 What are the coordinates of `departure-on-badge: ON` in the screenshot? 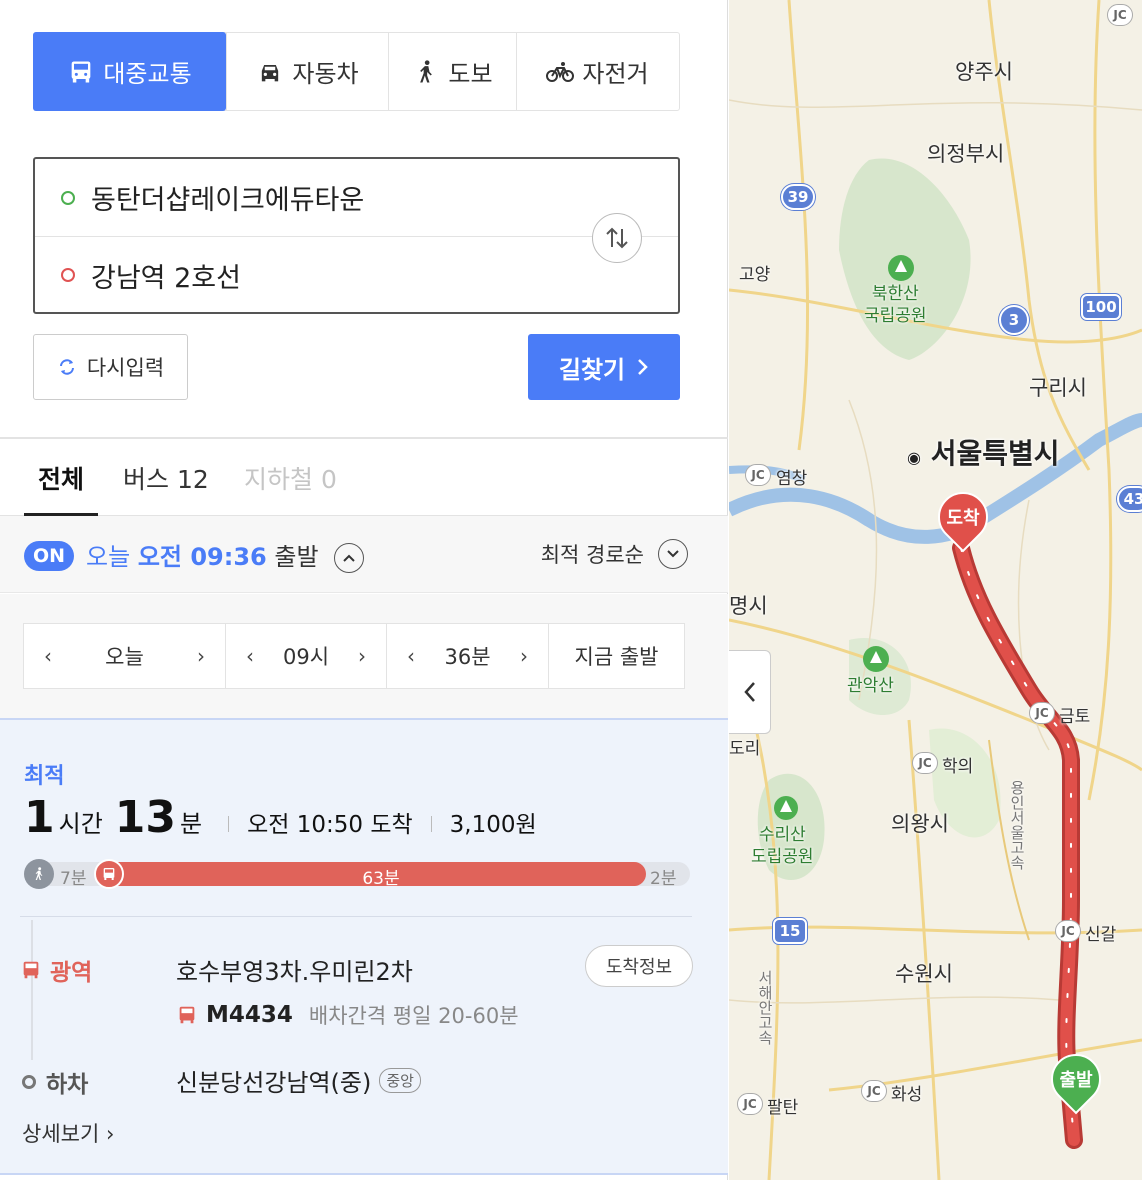 It's located at (49, 556).